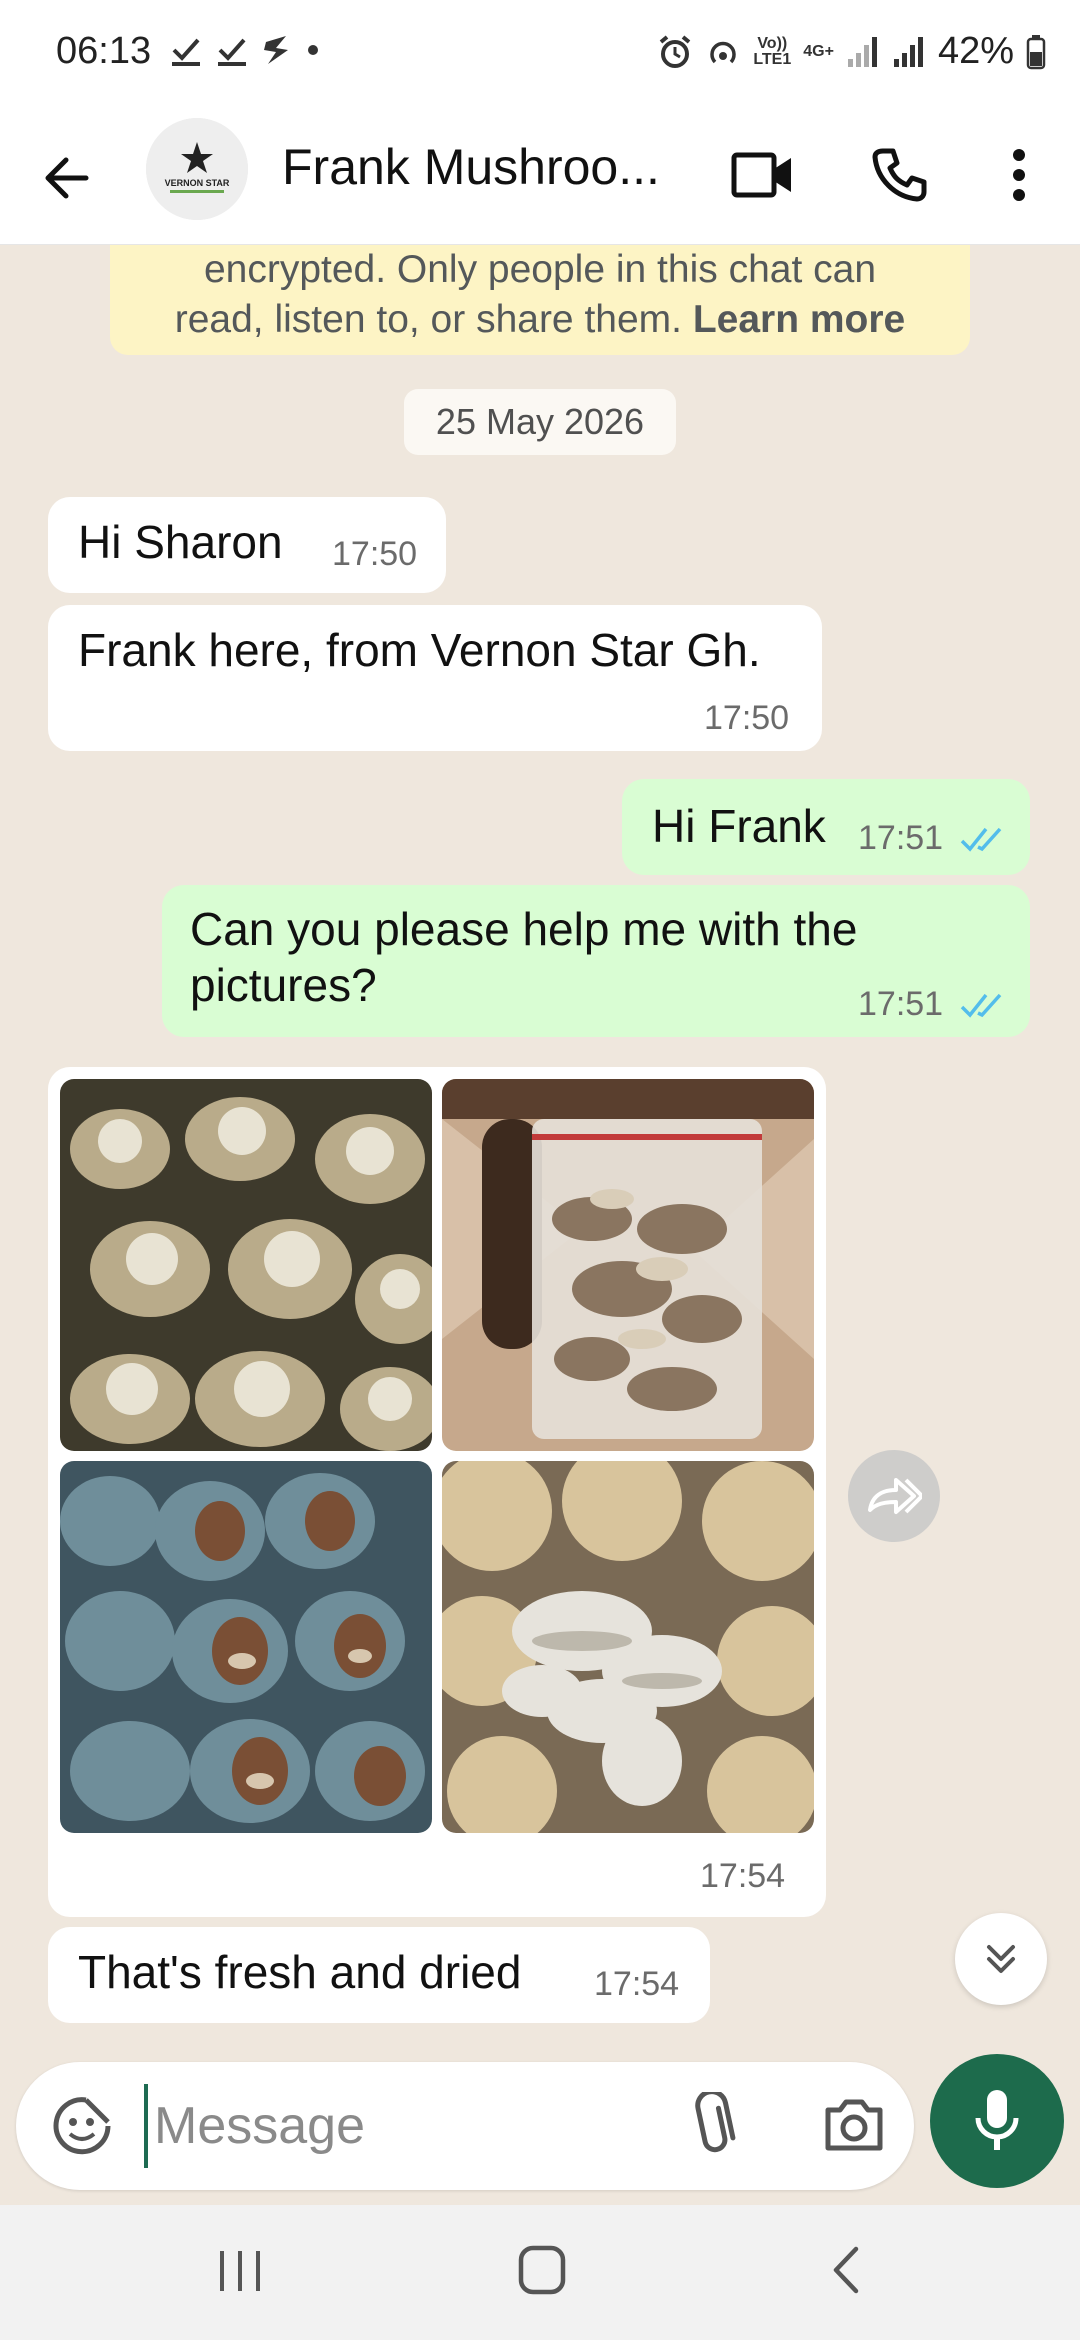  What do you see at coordinates (104, 51) in the screenshot?
I see `status-time: 06:13` at bounding box center [104, 51].